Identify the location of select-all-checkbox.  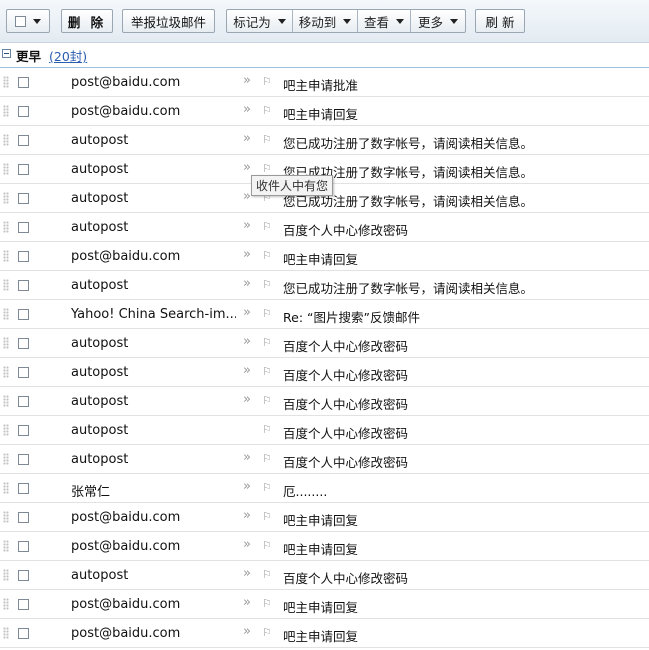
(20, 21).